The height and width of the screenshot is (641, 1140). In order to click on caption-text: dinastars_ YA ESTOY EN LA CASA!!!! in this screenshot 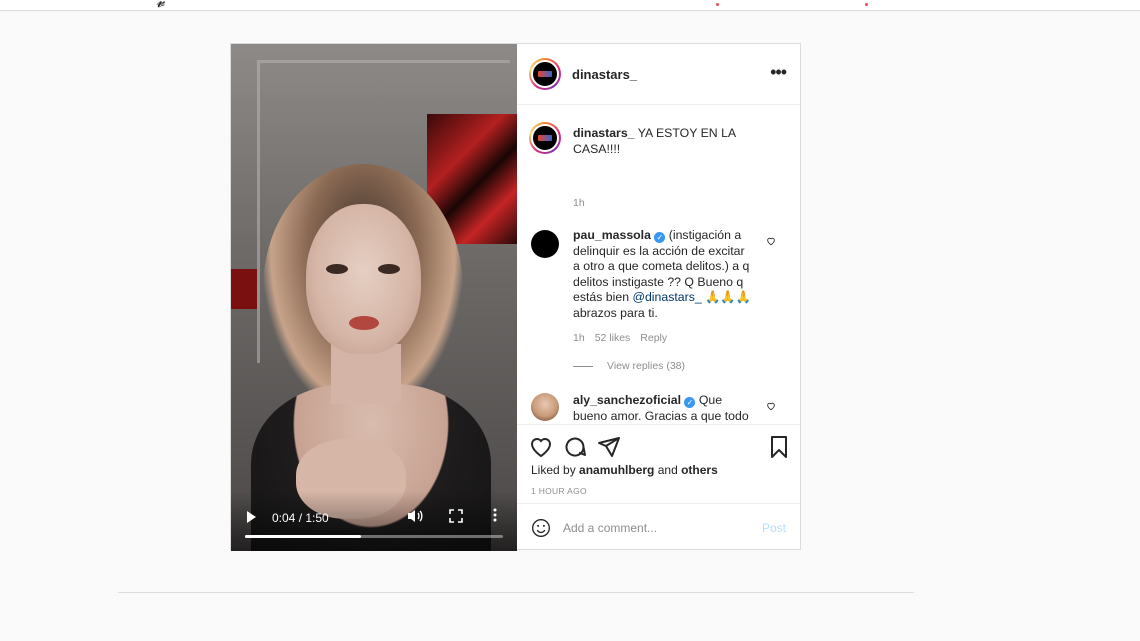, I will do `click(678, 141)`.